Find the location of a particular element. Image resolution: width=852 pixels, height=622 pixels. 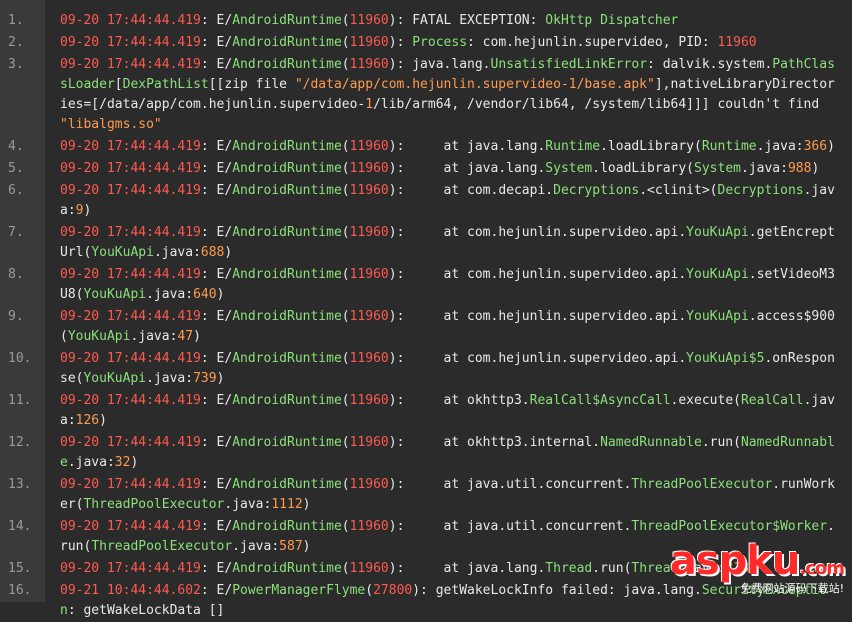

log-token: 27800 is located at coordinates (393, 590).